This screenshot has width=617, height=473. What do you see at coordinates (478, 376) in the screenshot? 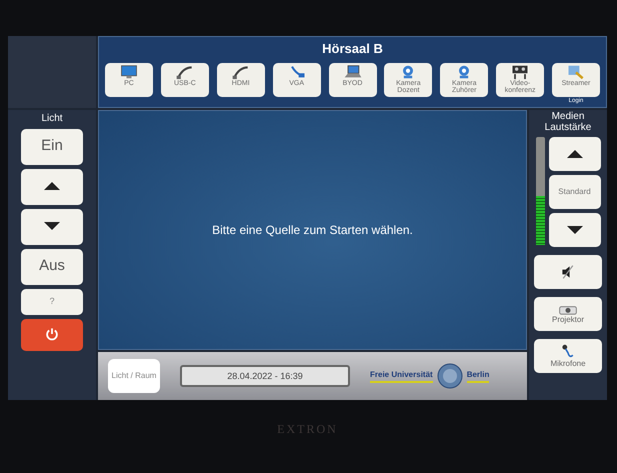
I see `city-name: Berlin` at bounding box center [478, 376].